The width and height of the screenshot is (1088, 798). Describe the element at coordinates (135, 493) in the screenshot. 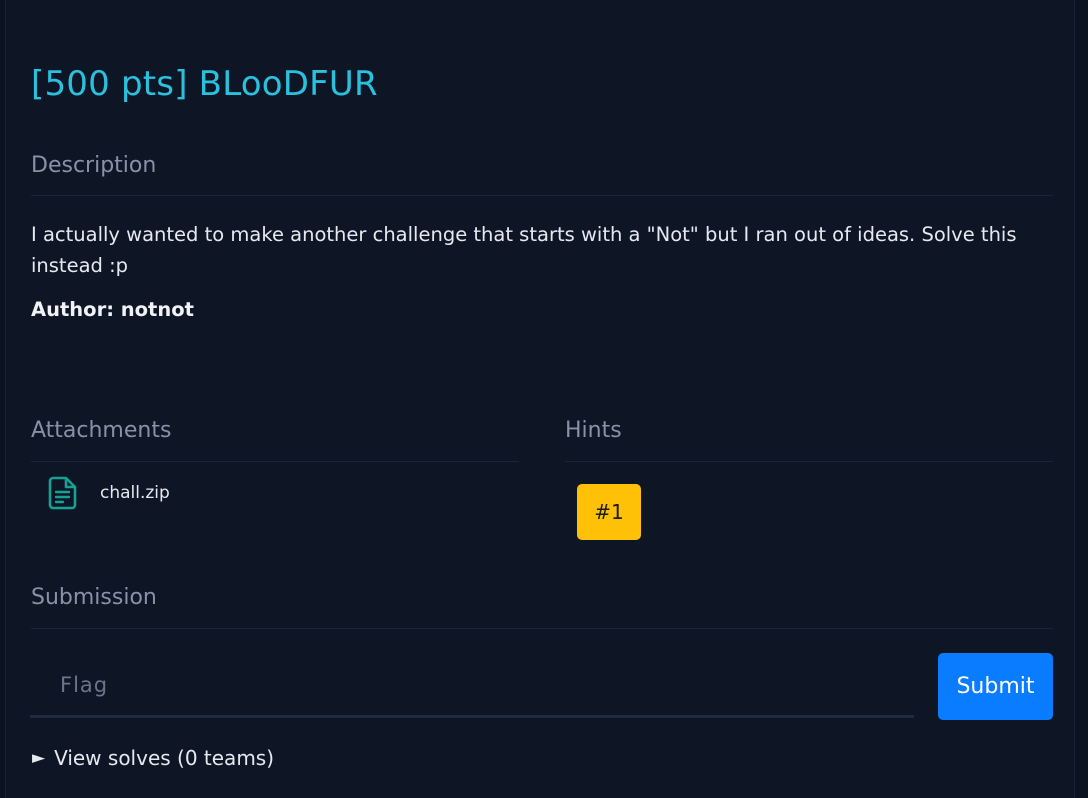

I see `attachment-filename: chall.zip` at that location.